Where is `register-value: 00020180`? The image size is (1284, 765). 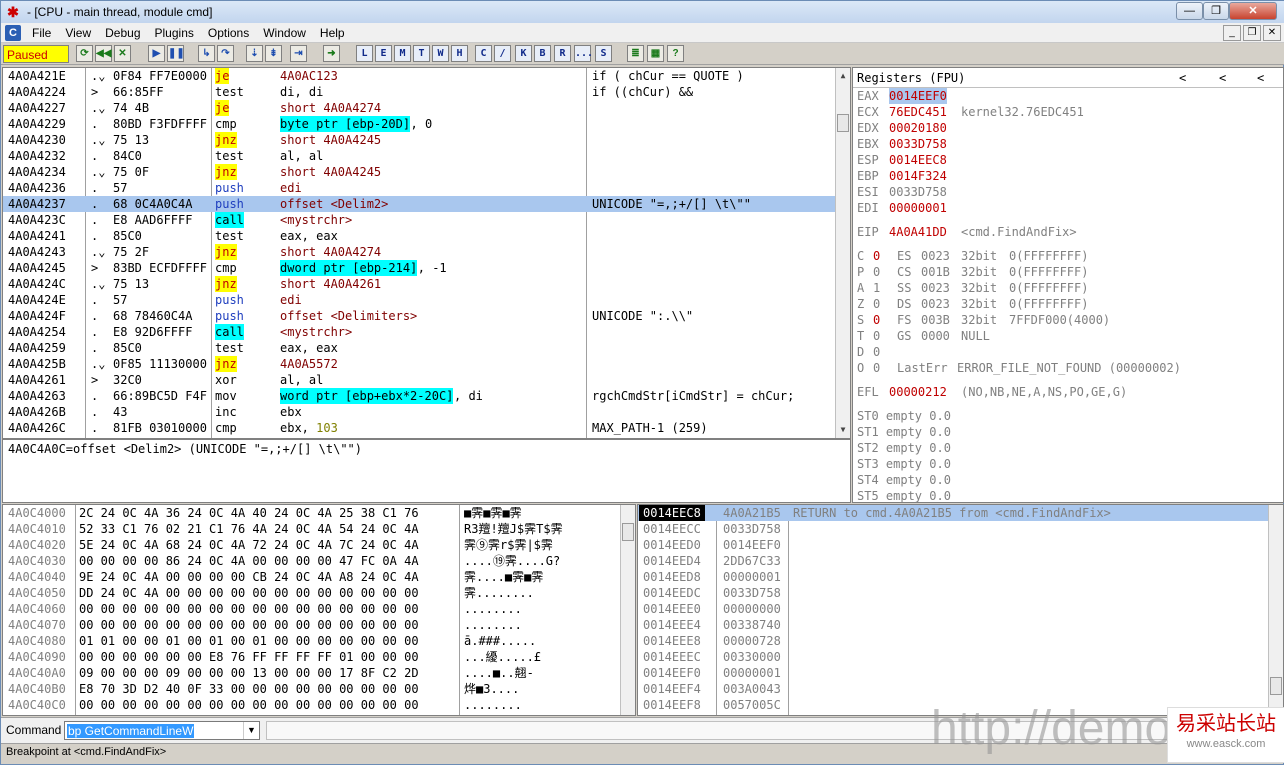 register-value: 00020180 is located at coordinates (918, 128).